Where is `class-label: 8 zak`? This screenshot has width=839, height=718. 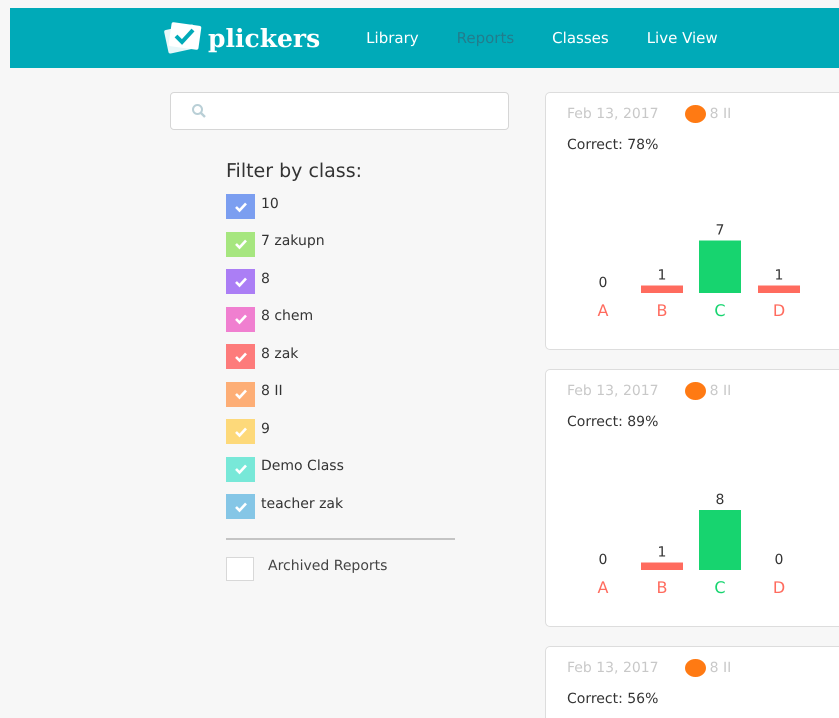 class-label: 8 zak is located at coordinates (279, 354).